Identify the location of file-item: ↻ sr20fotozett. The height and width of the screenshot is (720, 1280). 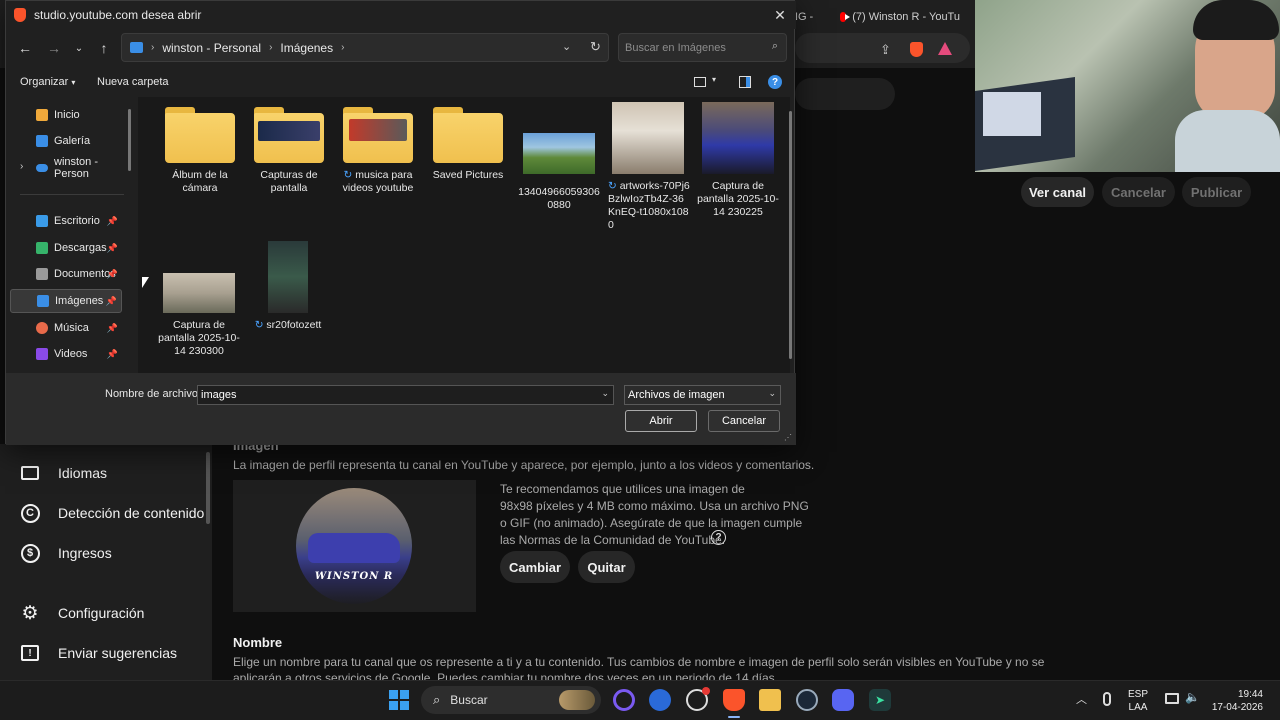
(288, 286).